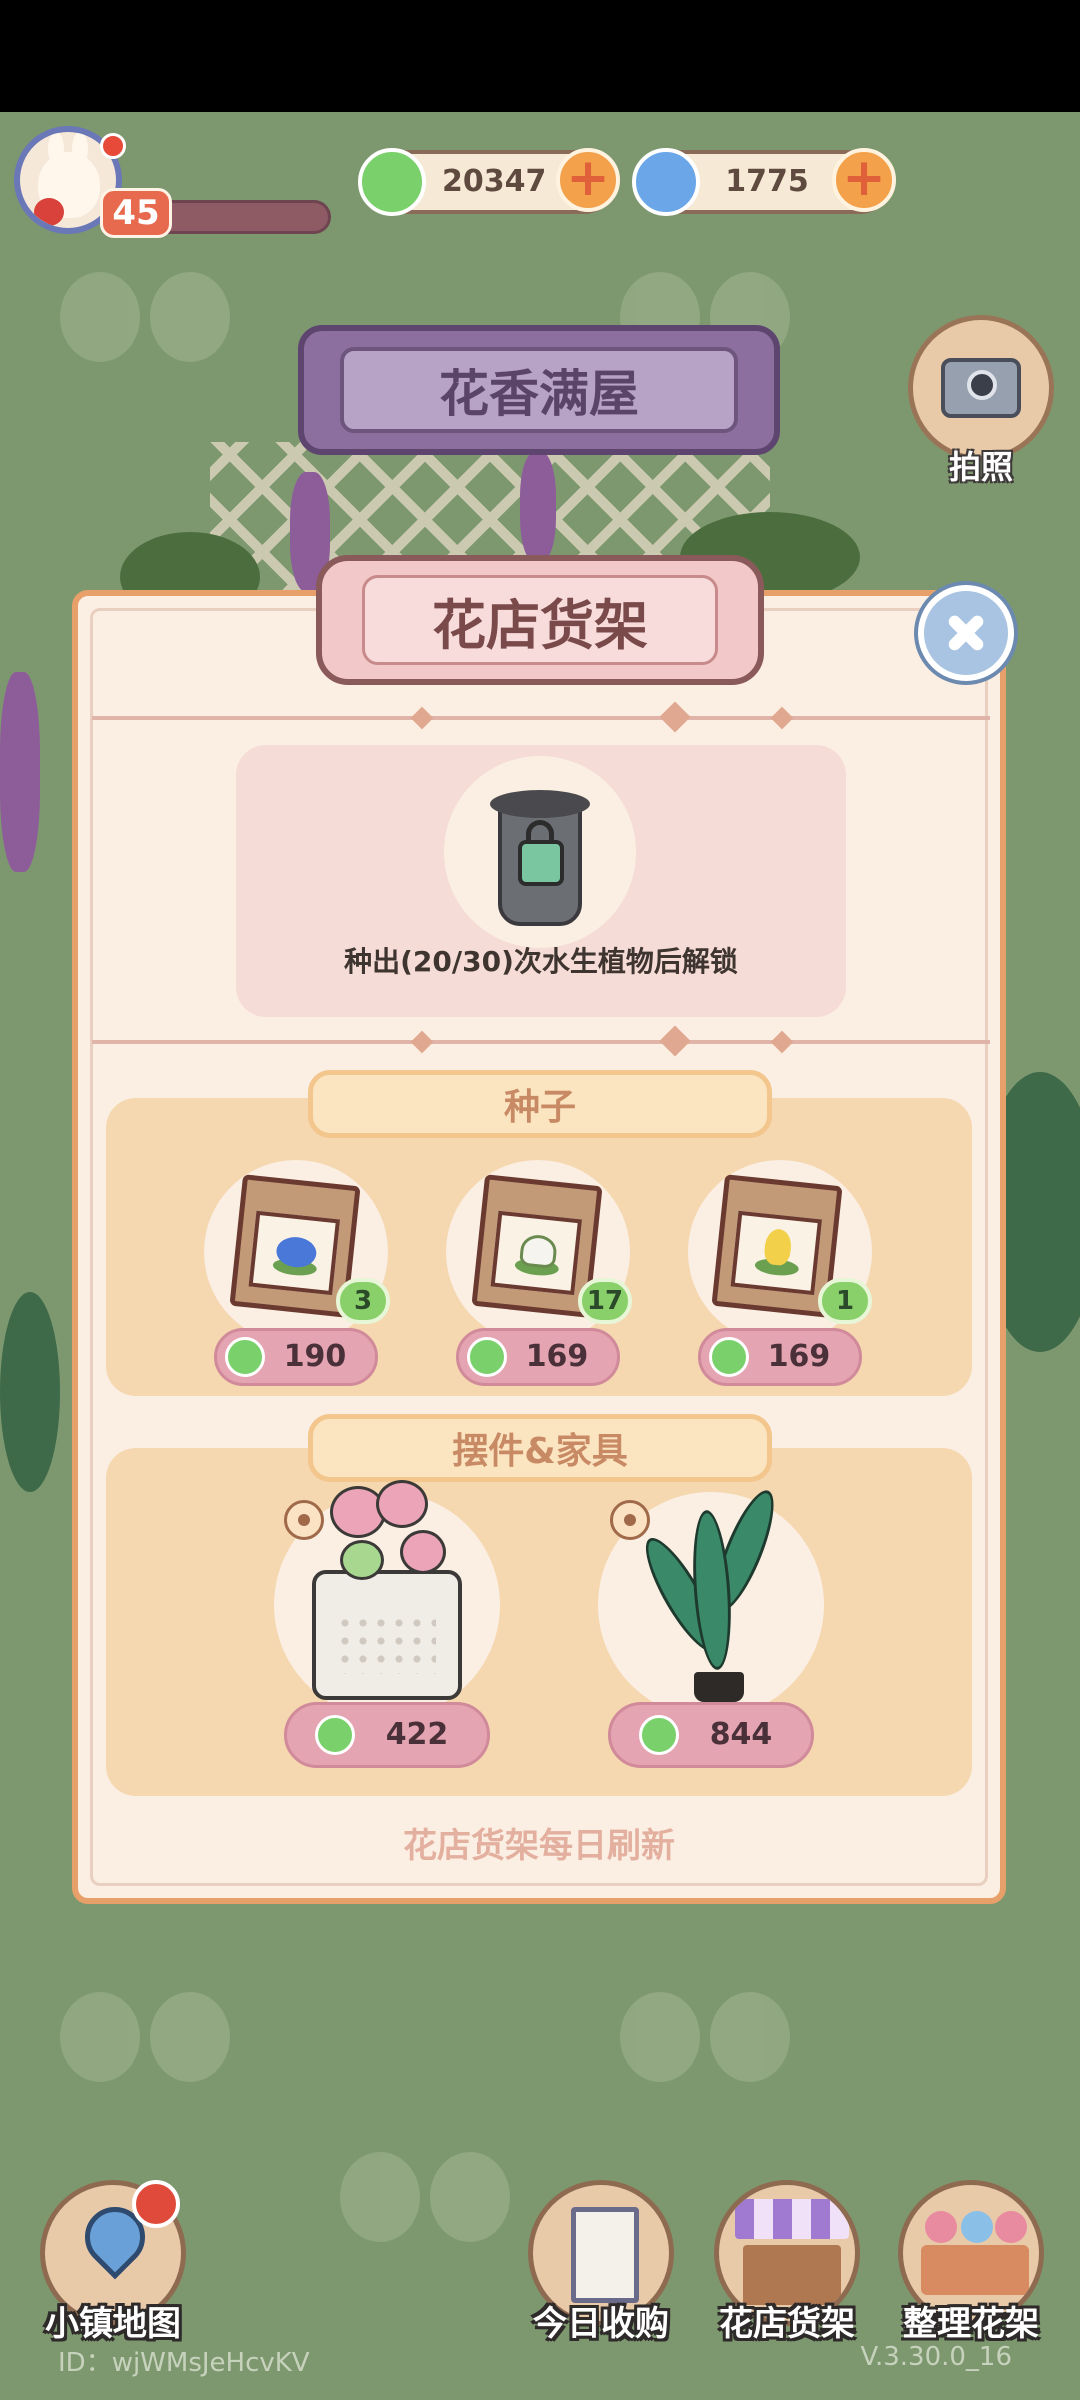  I want to click on swirl-amount: 1775, so click(767, 181).